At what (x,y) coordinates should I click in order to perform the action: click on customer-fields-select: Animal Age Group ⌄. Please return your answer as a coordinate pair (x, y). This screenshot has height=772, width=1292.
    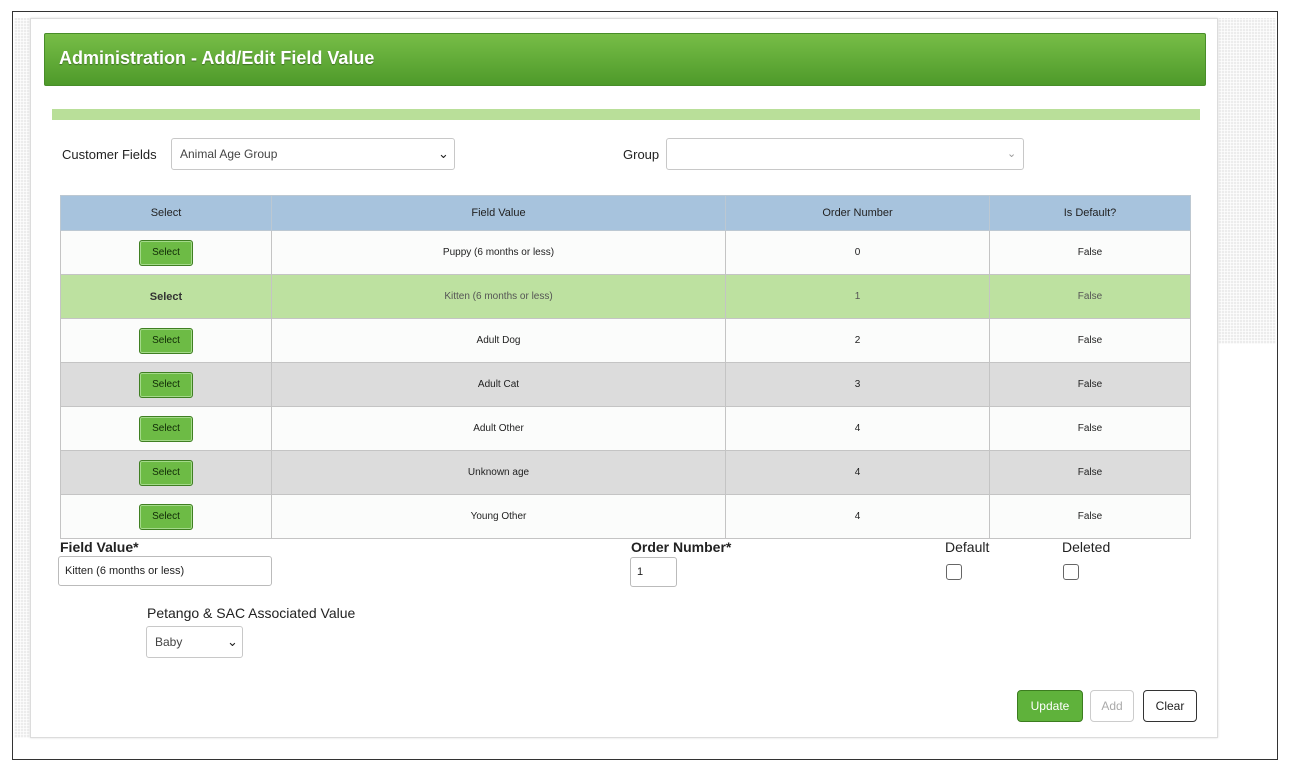
    Looking at the image, I should click on (313, 154).